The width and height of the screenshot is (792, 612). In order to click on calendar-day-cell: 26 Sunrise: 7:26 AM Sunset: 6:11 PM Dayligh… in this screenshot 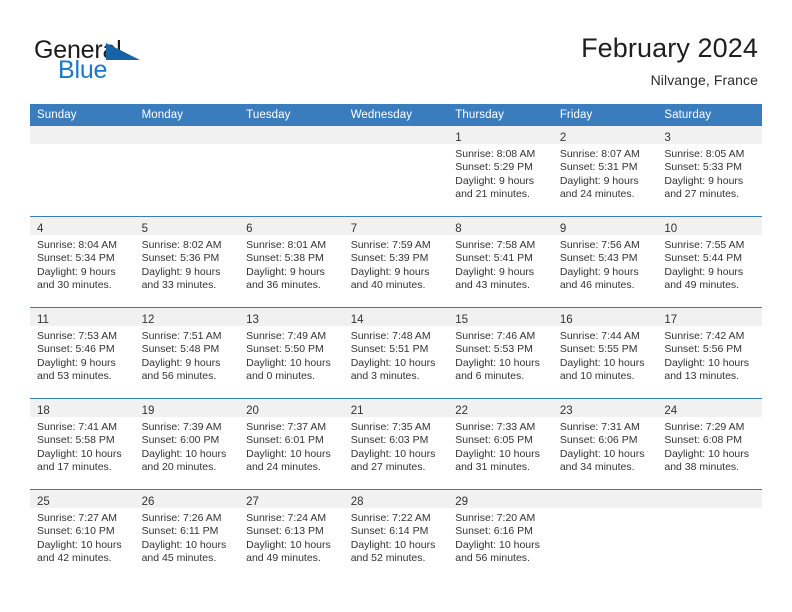, I will do `click(187, 534)`.